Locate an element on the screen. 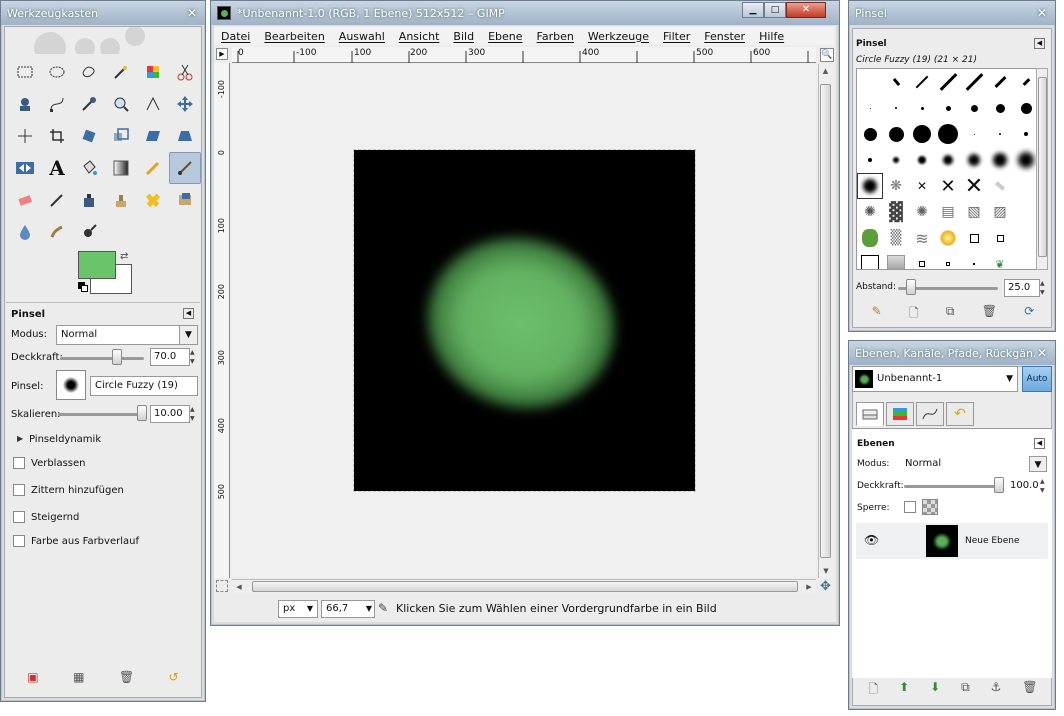  brush-item: ✕ is located at coordinates (922, 186).